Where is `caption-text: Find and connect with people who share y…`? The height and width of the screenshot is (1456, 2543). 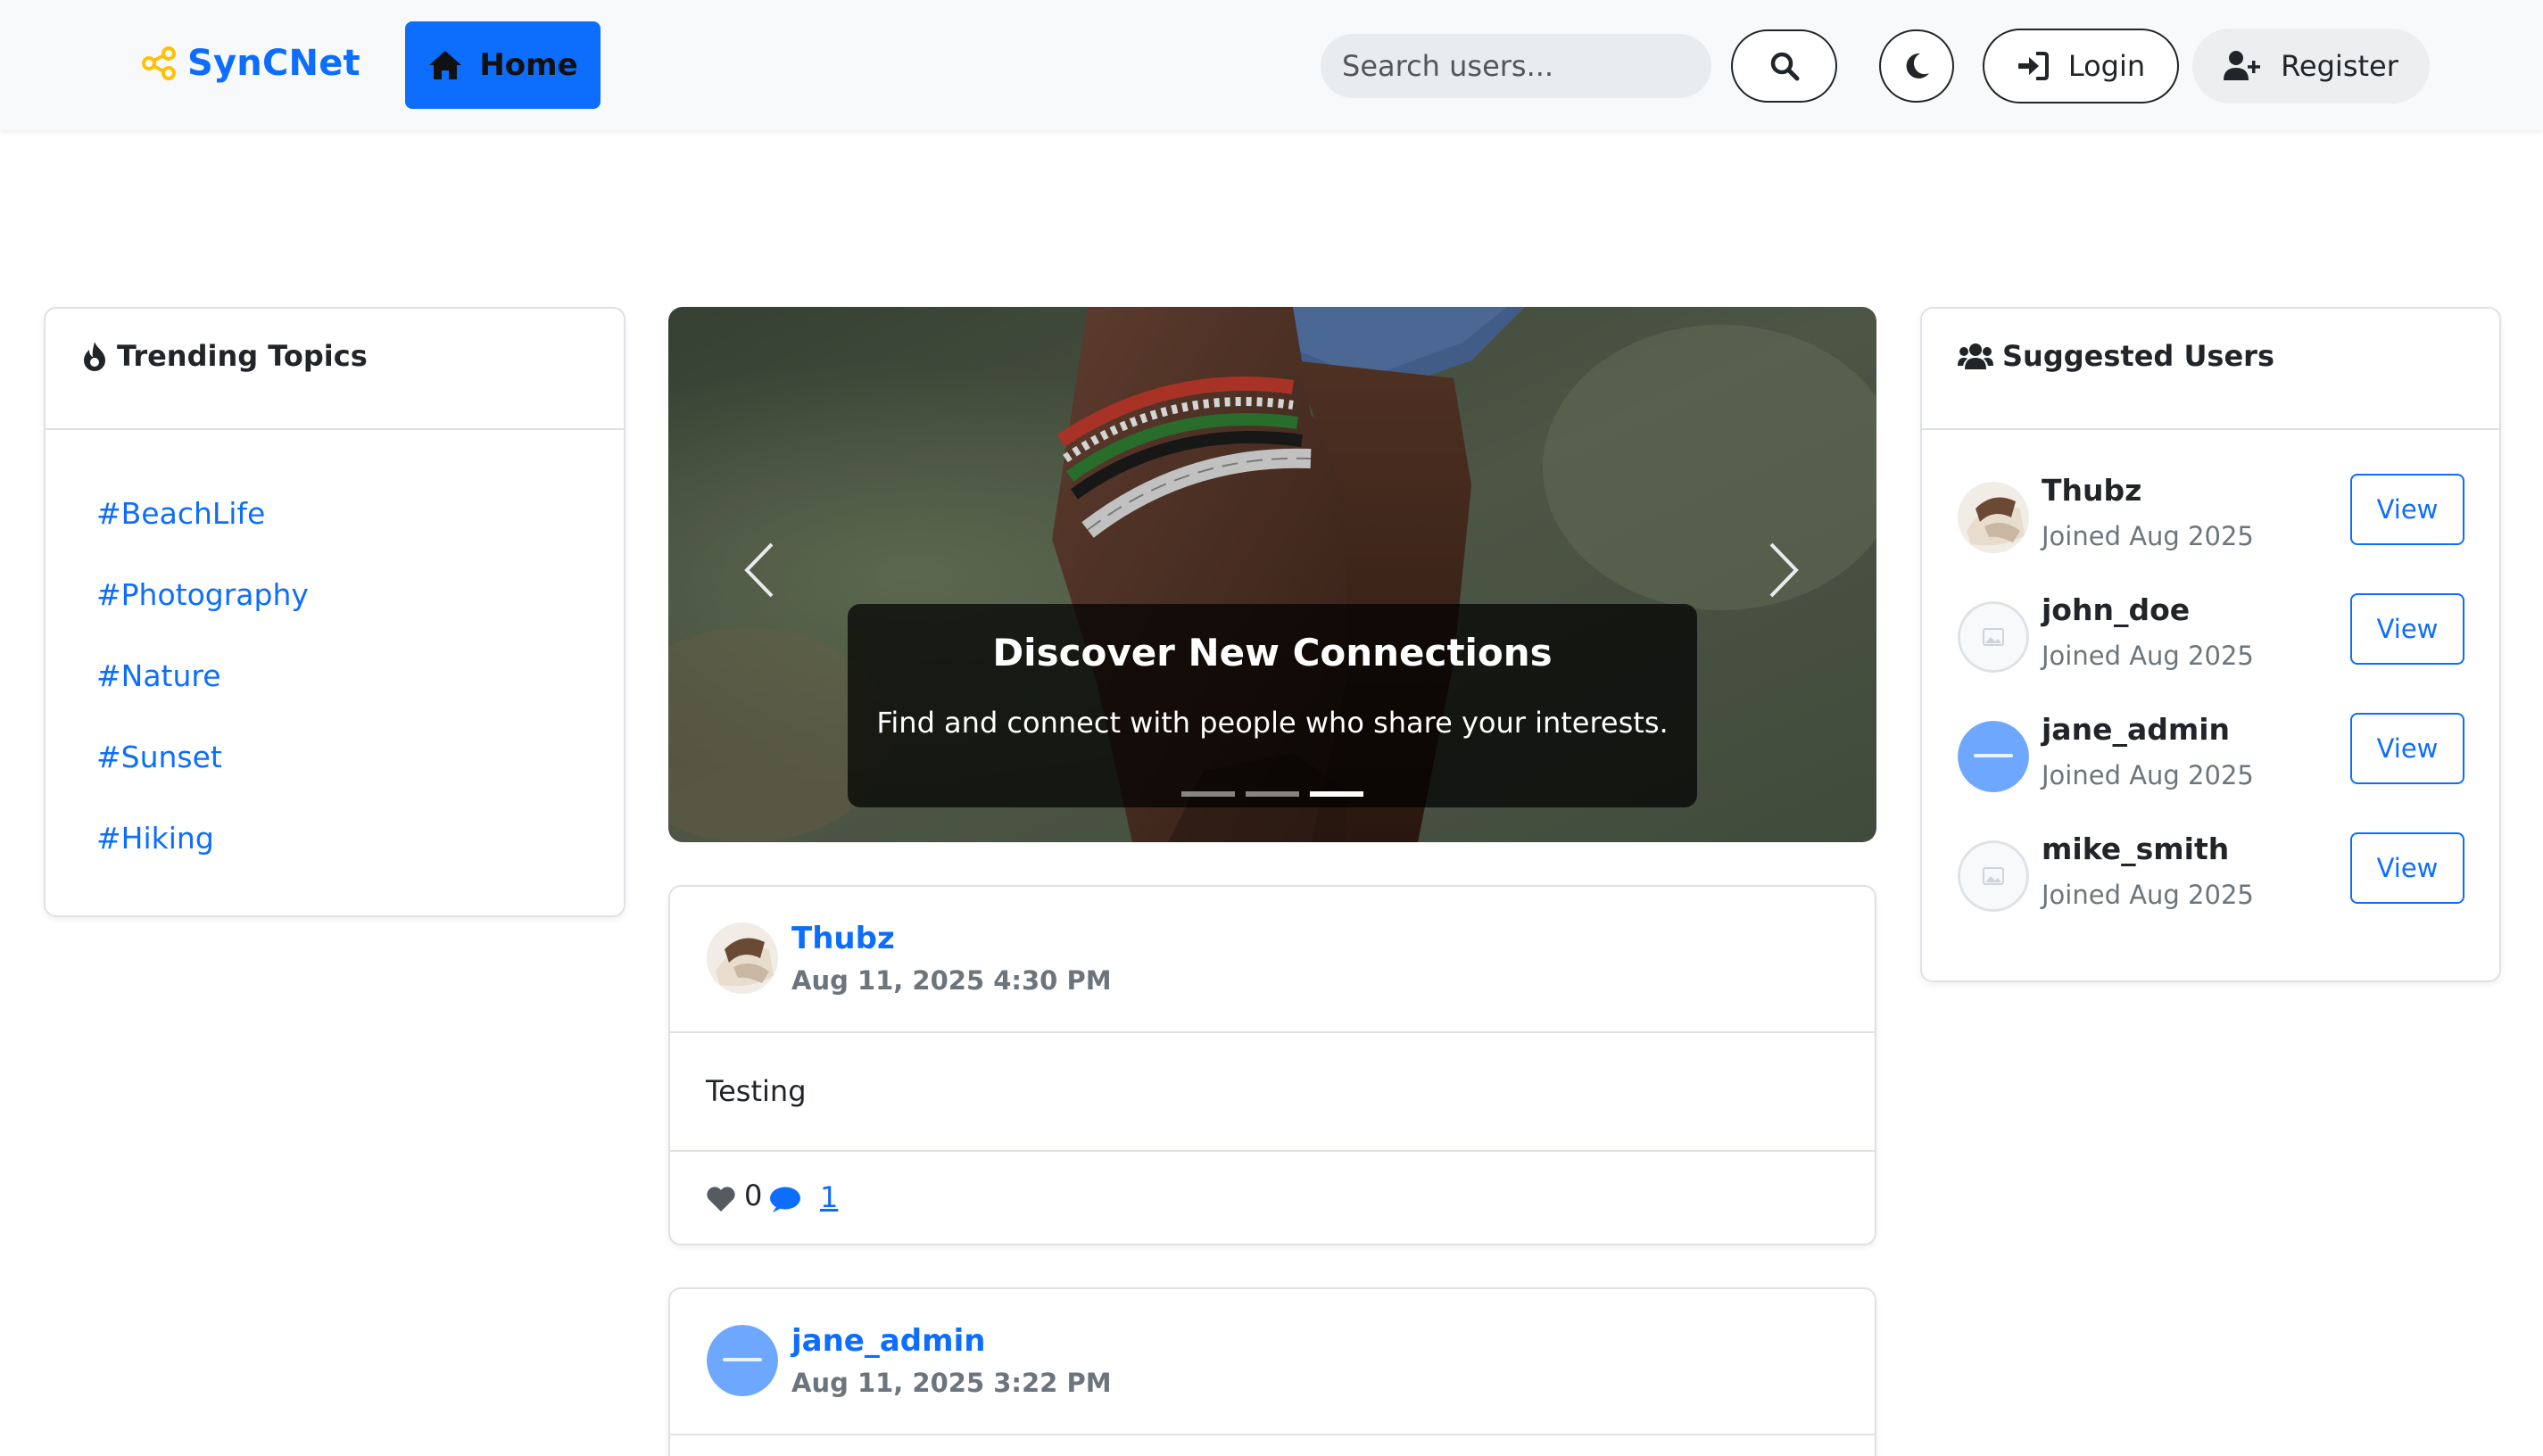 caption-text: Find and connect with people who share y… is located at coordinates (1272, 723).